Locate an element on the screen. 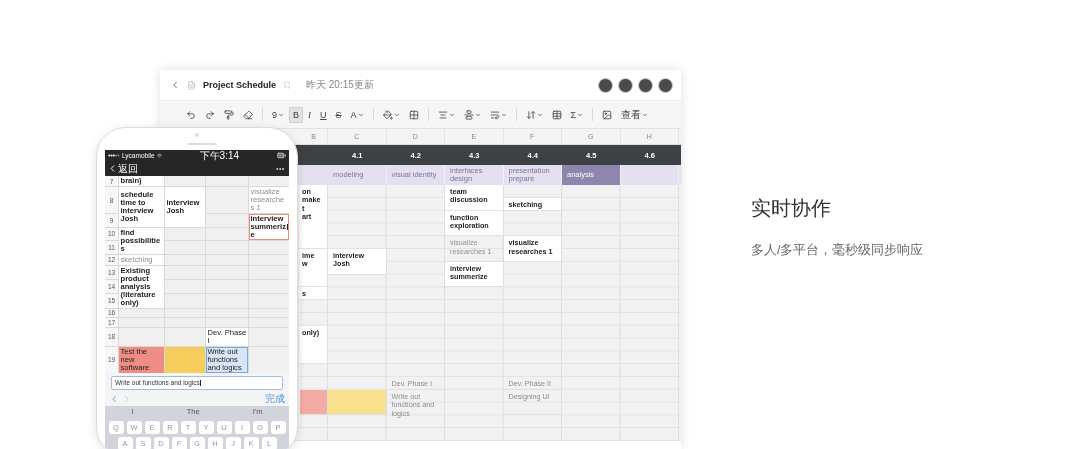 The width and height of the screenshot is (1070, 449). battery-icon is located at coordinates (281, 155).